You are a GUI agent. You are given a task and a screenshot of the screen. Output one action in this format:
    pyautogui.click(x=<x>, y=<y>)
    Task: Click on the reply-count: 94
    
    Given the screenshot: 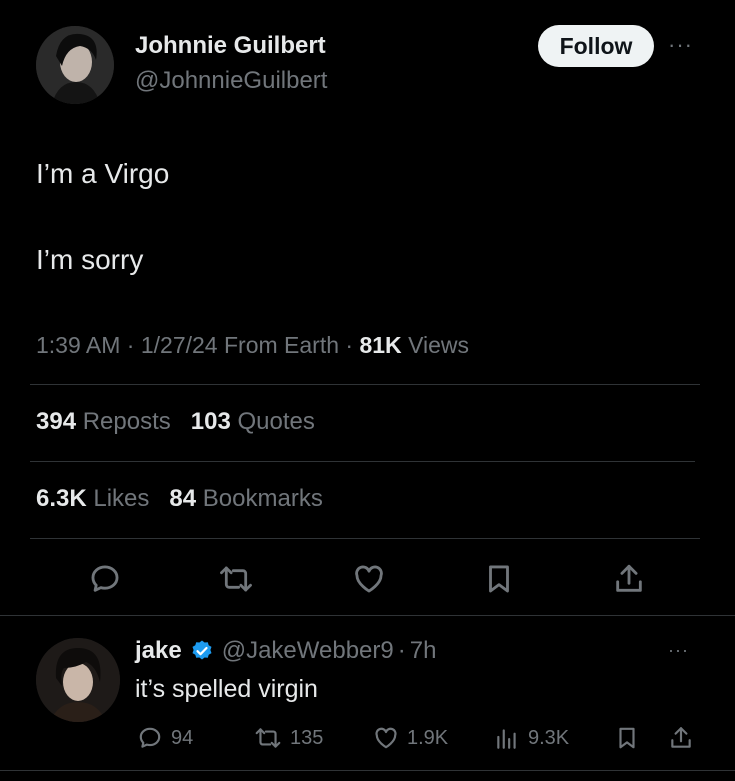 What is the action you would take?
    pyautogui.click(x=182, y=737)
    